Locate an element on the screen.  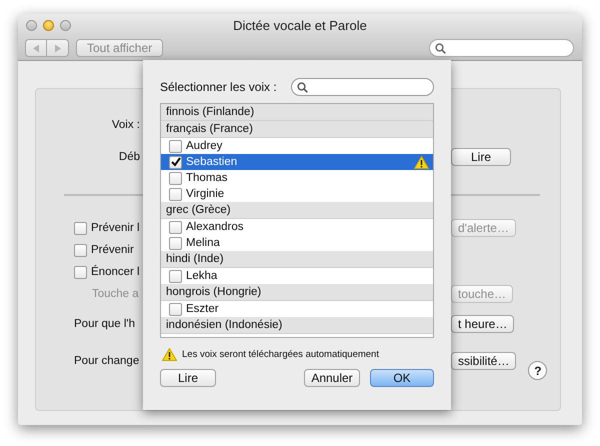
help-button: ? is located at coordinates (538, 370).